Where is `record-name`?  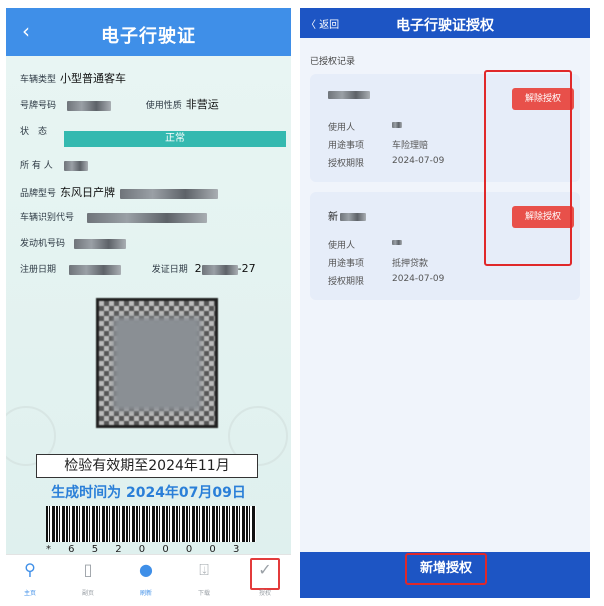
record-name is located at coordinates (349, 95).